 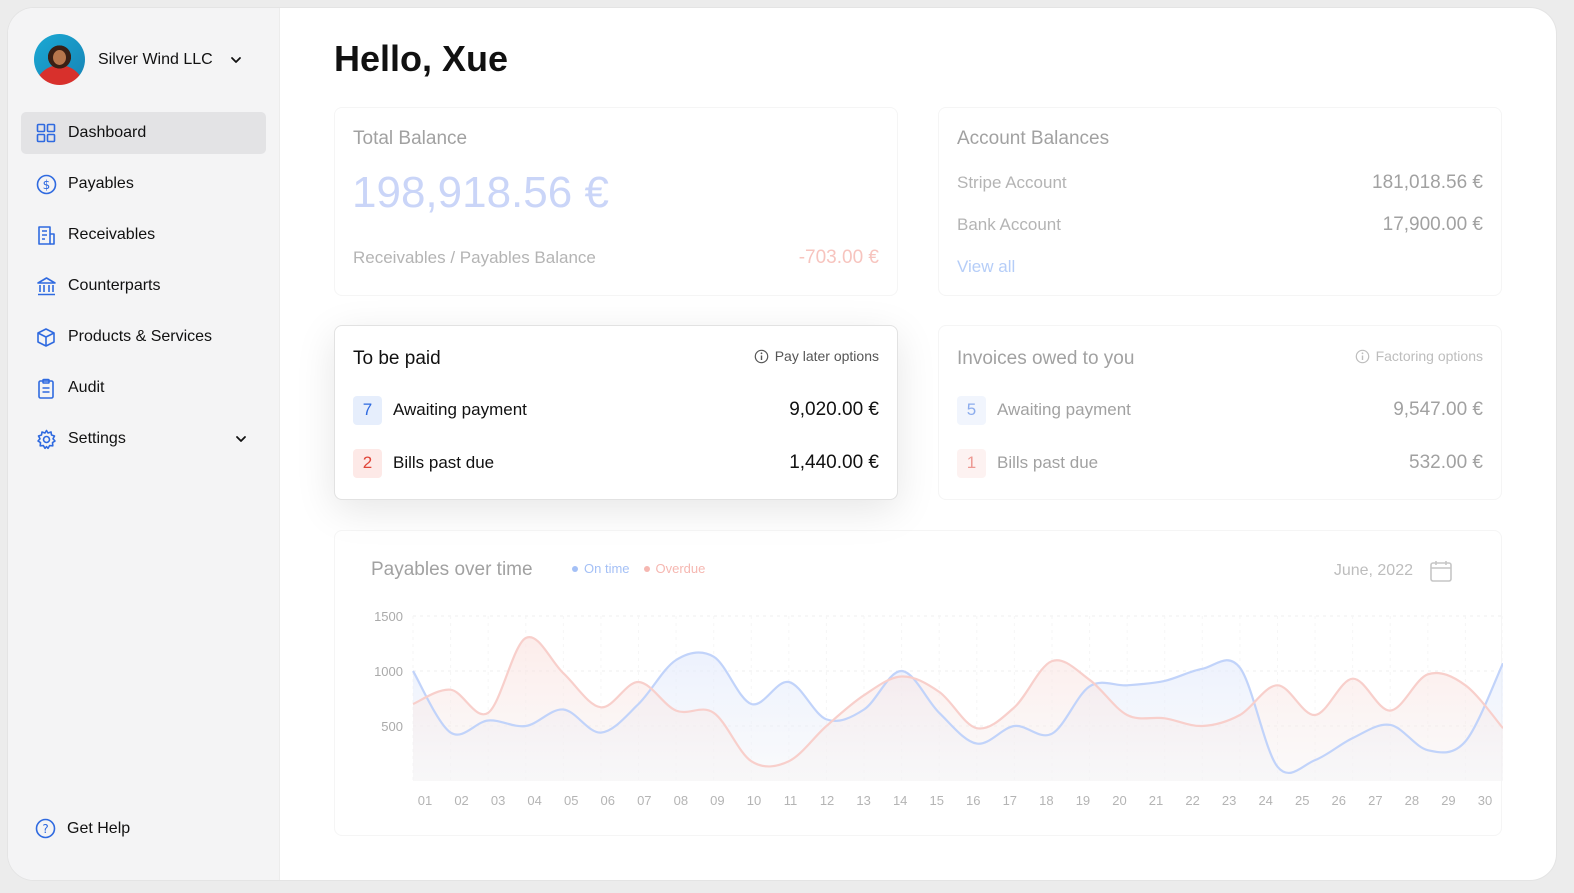 I want to click on legend-label: Overdue, so click(x=680, y=568).